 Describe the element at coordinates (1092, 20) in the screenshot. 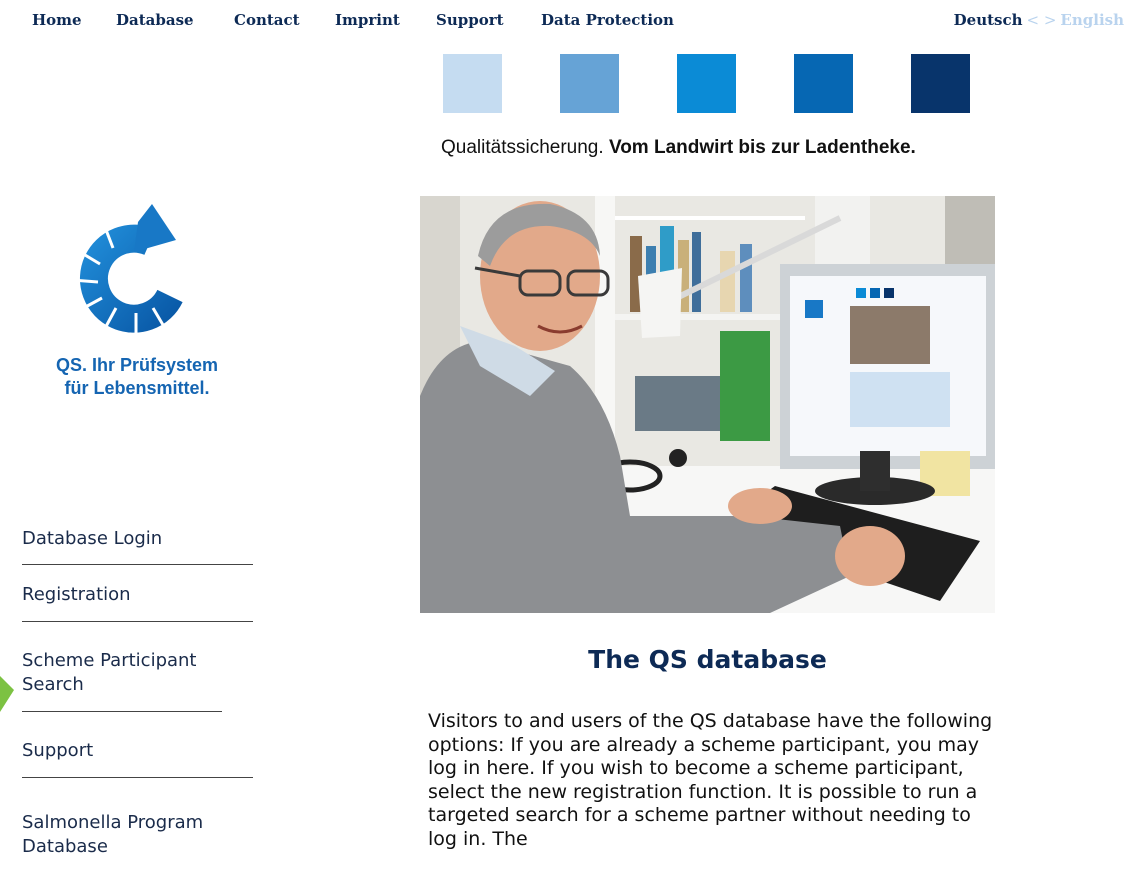

I see `lang-english-link: English` at that location.